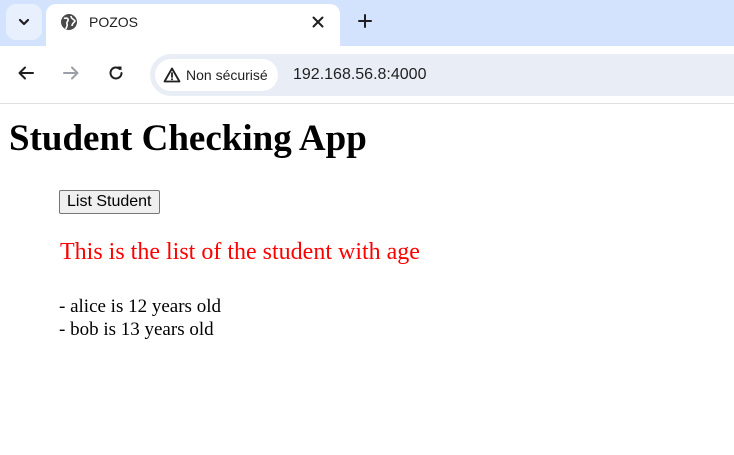 The image size is (734, 455). I want to click on address-bar: Non sécurisé 192.168.56.8:4000, so click(442, 75).